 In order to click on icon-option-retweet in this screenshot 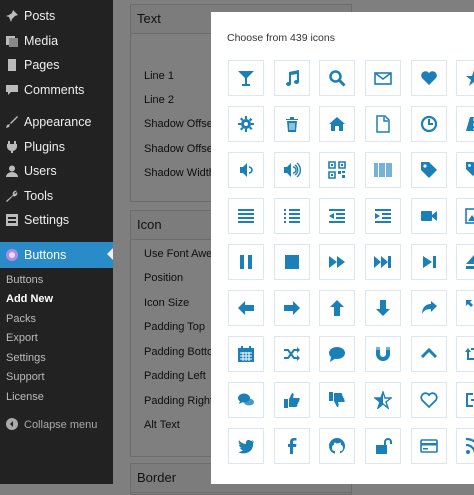, I will do `click(465, 354)`.